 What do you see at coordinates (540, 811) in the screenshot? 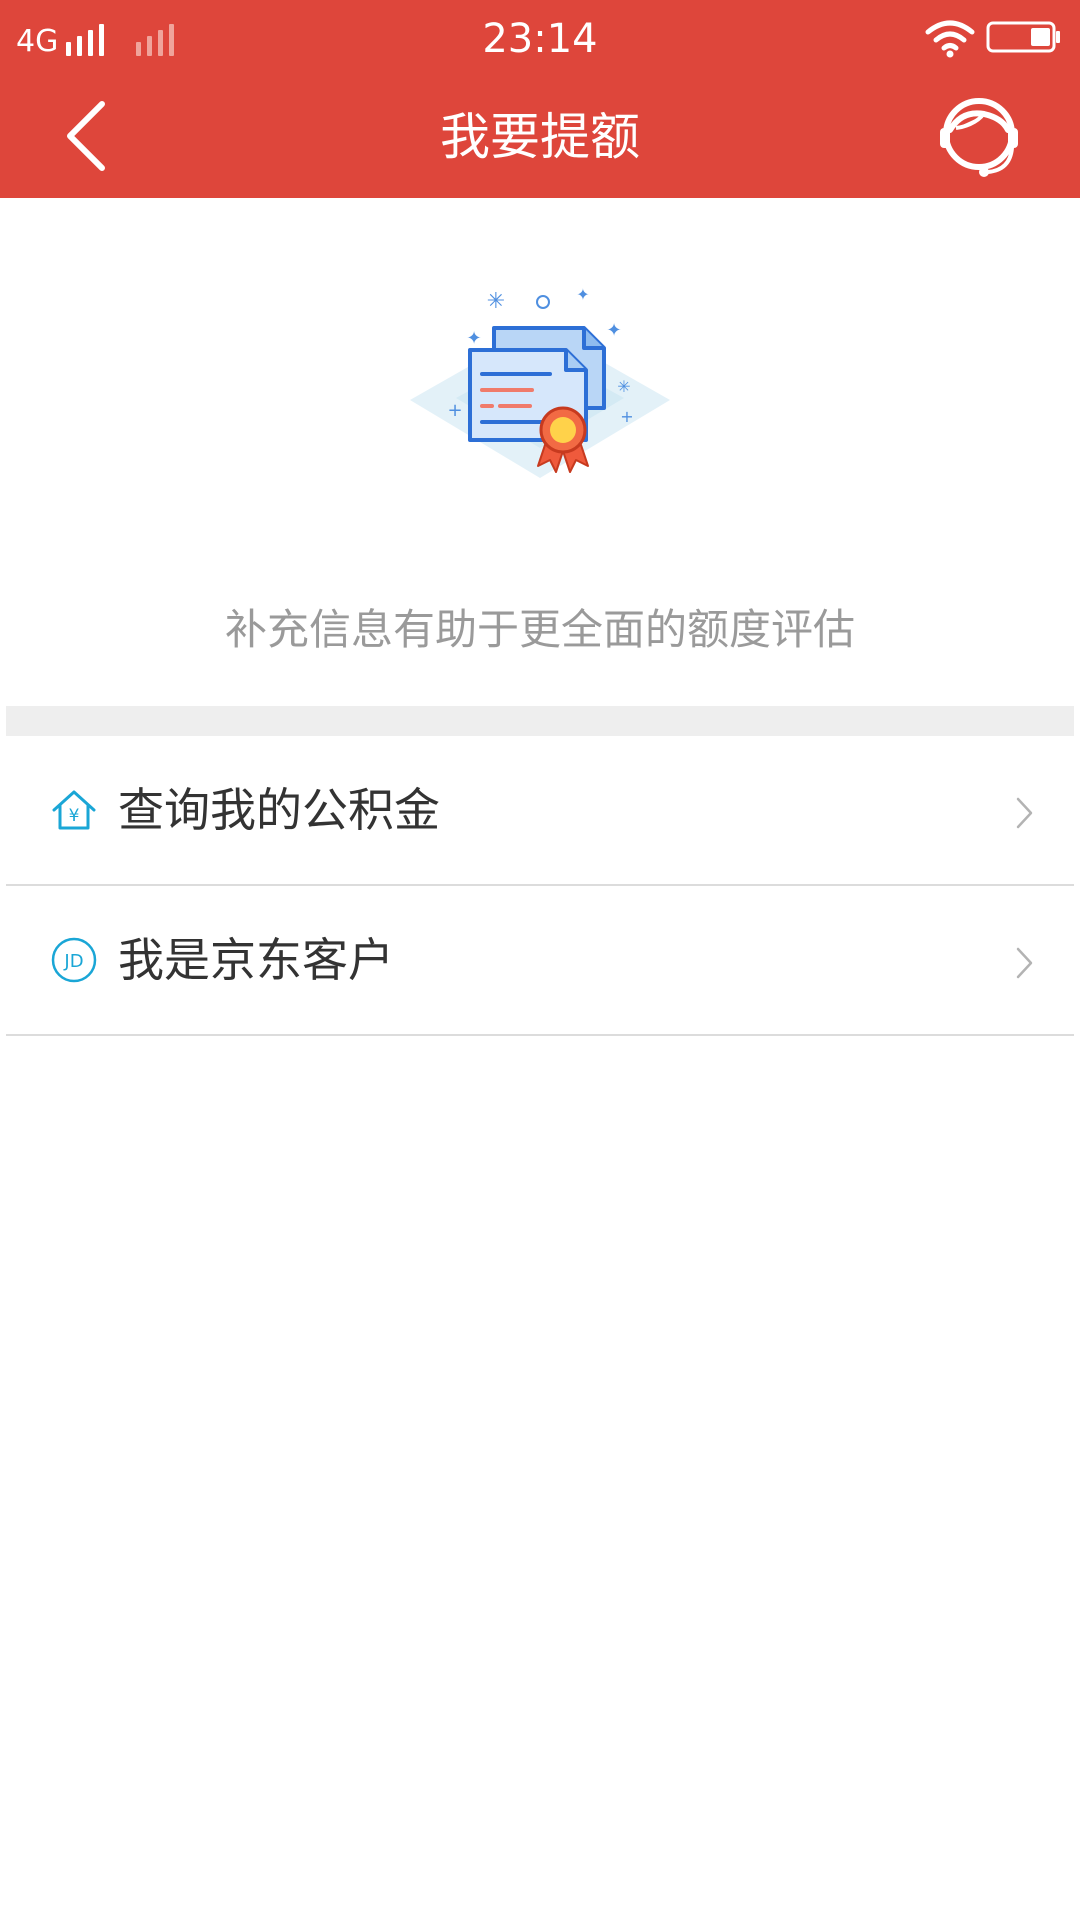
I see `list-item-housing-fund: ¥ 查询我的公积金` at bounding box center [540, 811].